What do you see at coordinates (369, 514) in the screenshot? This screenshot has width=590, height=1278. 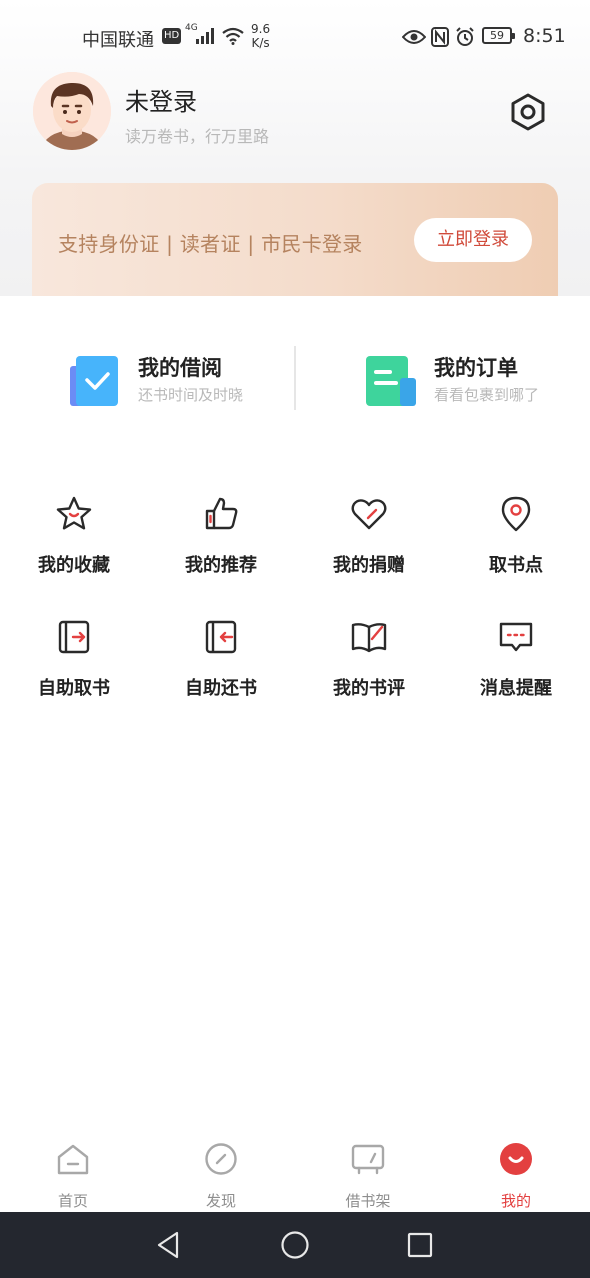 I see `heart-icon` at bounding box center [369, 514].